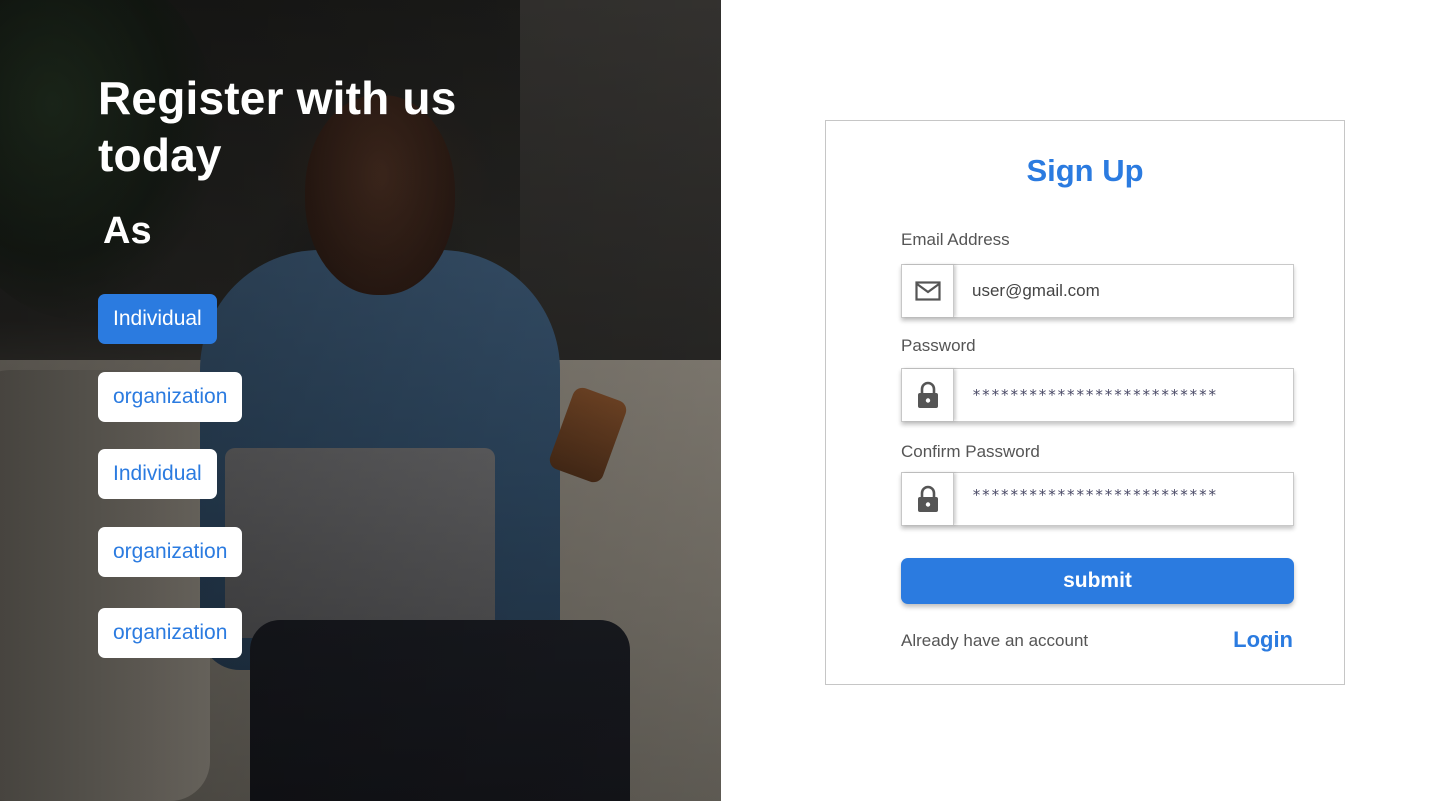 Image resolution: width=1440 pixels, height=801 pixels. I want to click on password-input: **************************, so click(1123, 395).